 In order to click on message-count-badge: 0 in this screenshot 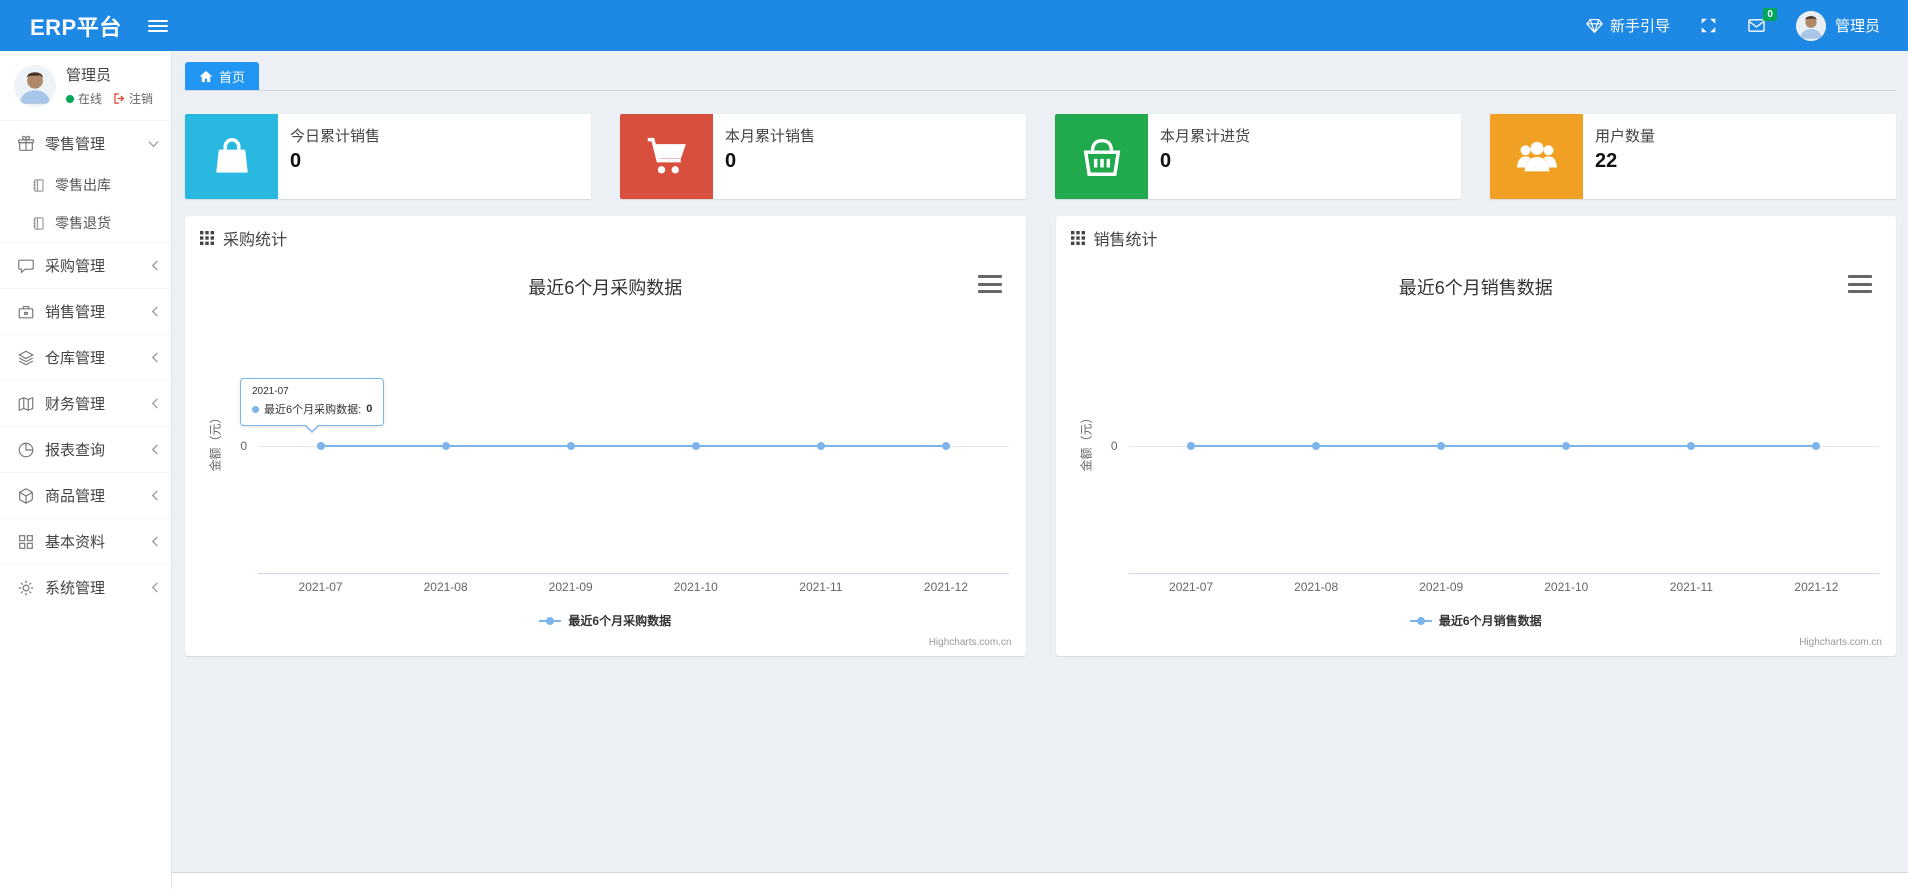, I will do `click(1770, 14)`.